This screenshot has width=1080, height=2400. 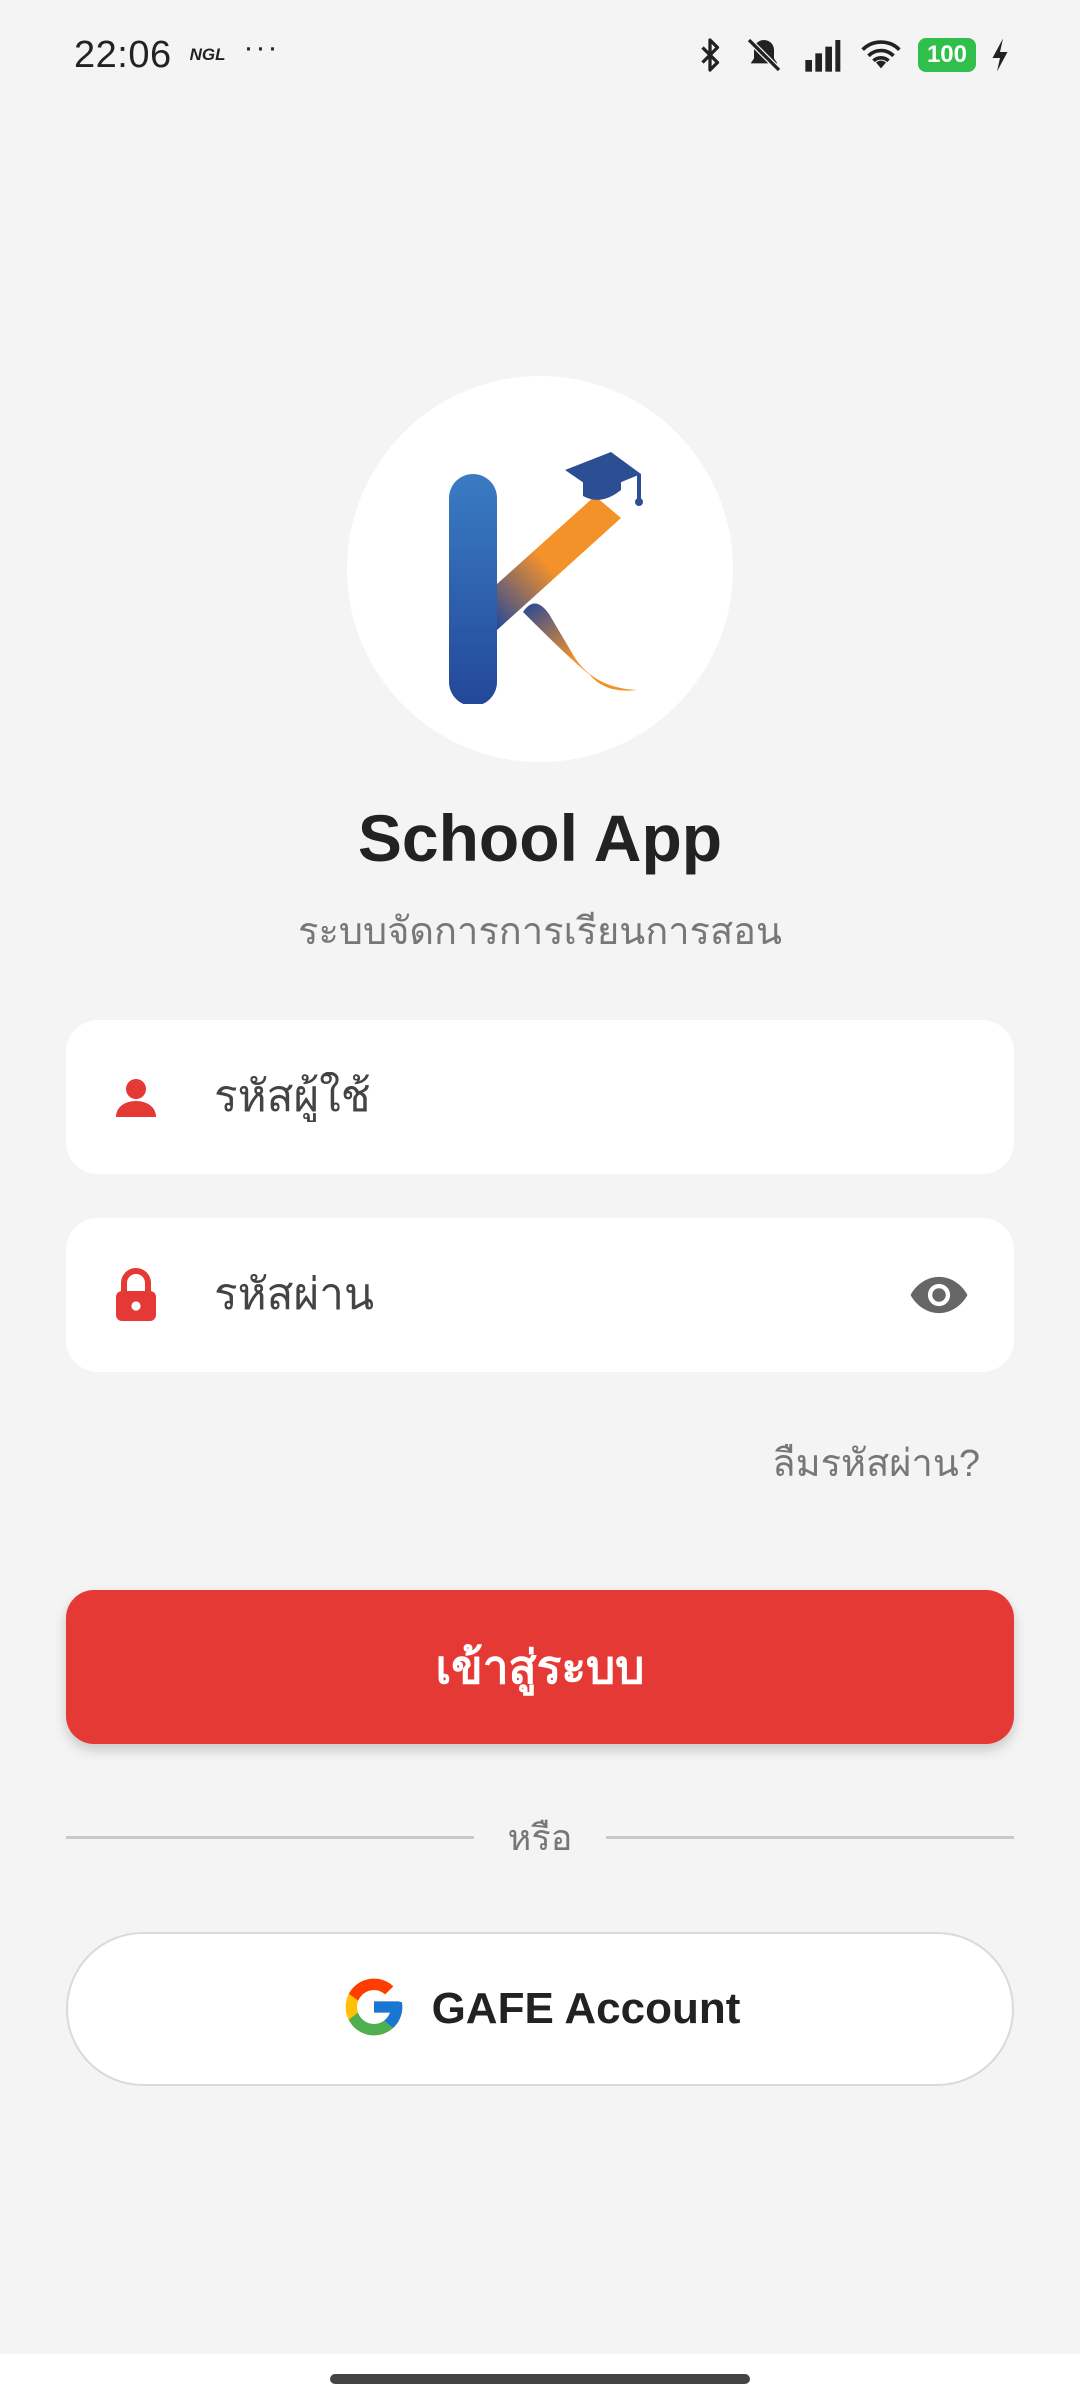 What do you see at coordinates (810, 1837) in the screenshot?
I see `divider-line-right` at bounding box center [810, 1837].